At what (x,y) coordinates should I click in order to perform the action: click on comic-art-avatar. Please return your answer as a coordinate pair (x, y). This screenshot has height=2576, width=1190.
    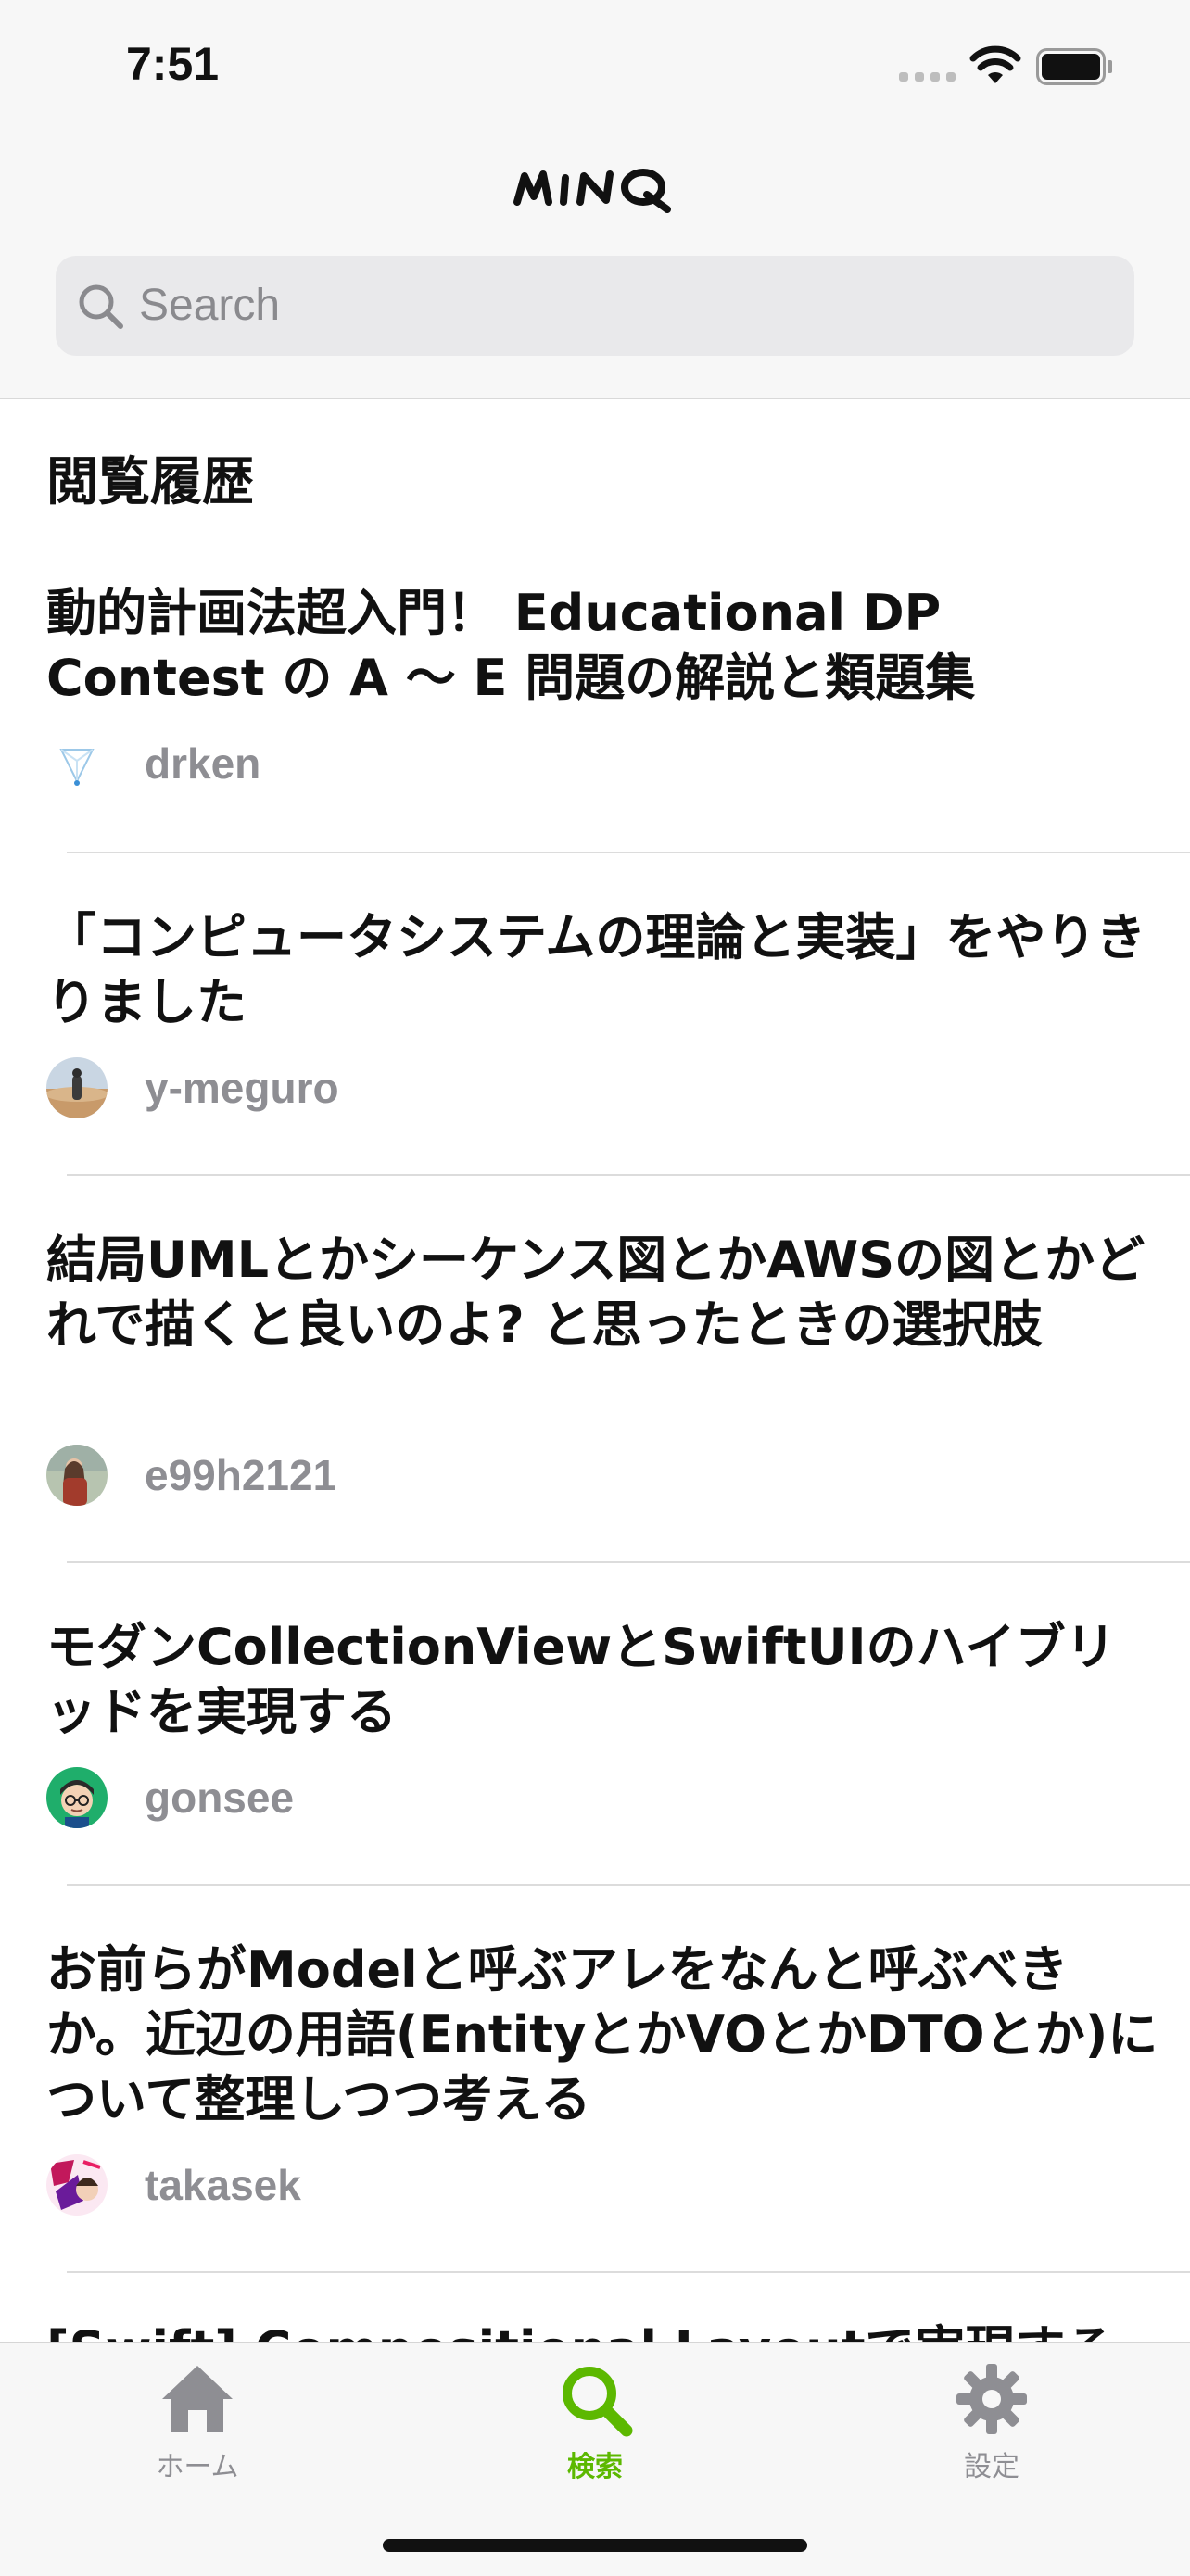
    Looking at the image, I should click on (77, 2185).